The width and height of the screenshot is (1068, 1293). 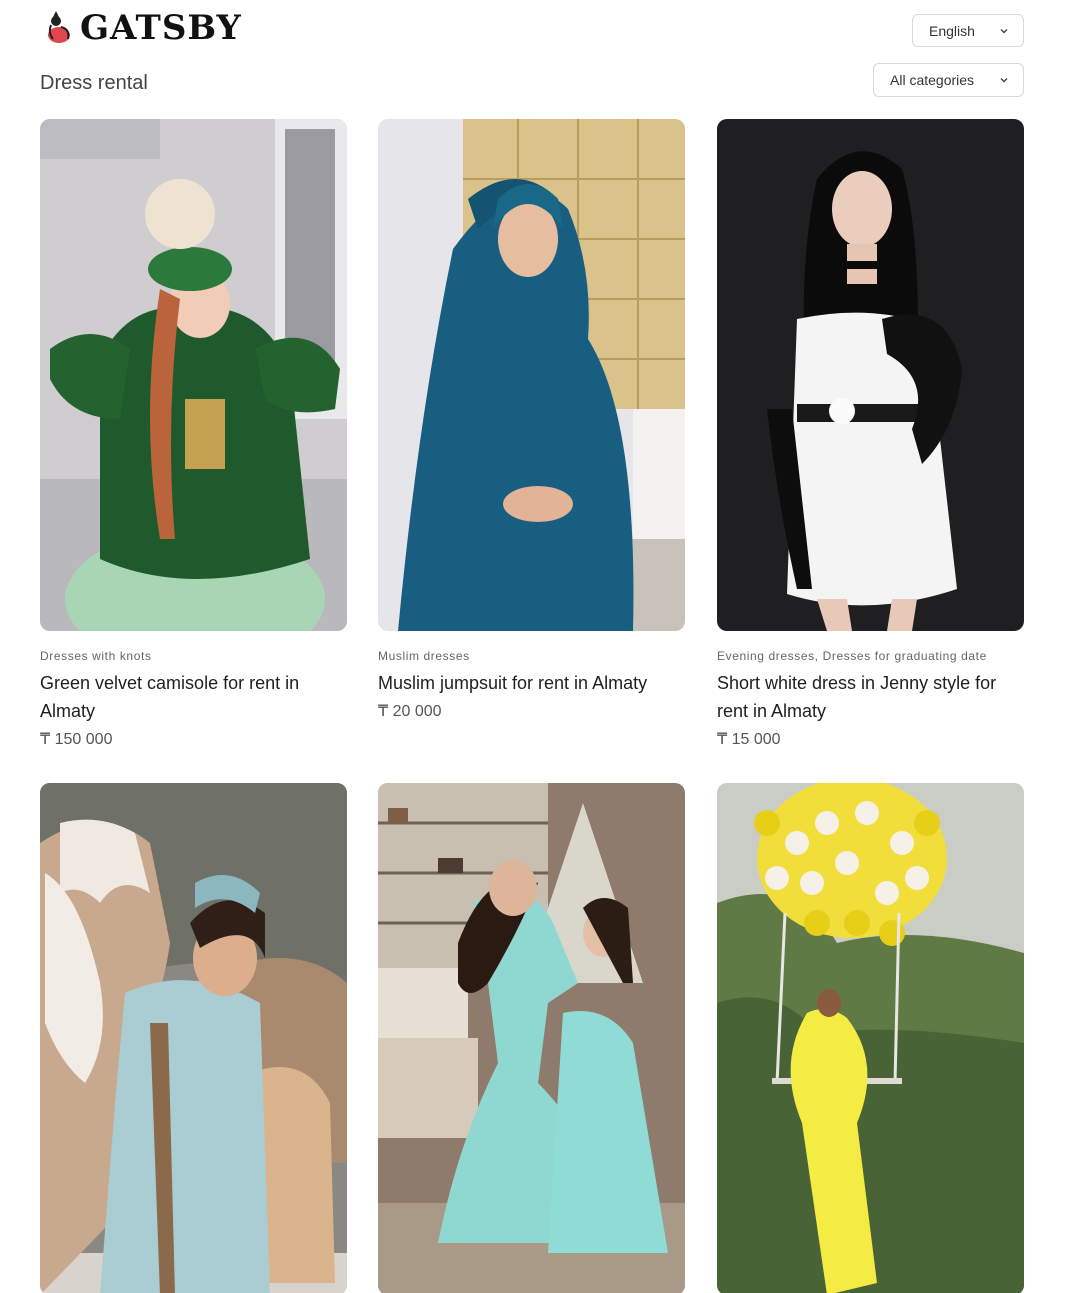 I want to click on site-logo: GATSBY, so click(x=143, y=28).